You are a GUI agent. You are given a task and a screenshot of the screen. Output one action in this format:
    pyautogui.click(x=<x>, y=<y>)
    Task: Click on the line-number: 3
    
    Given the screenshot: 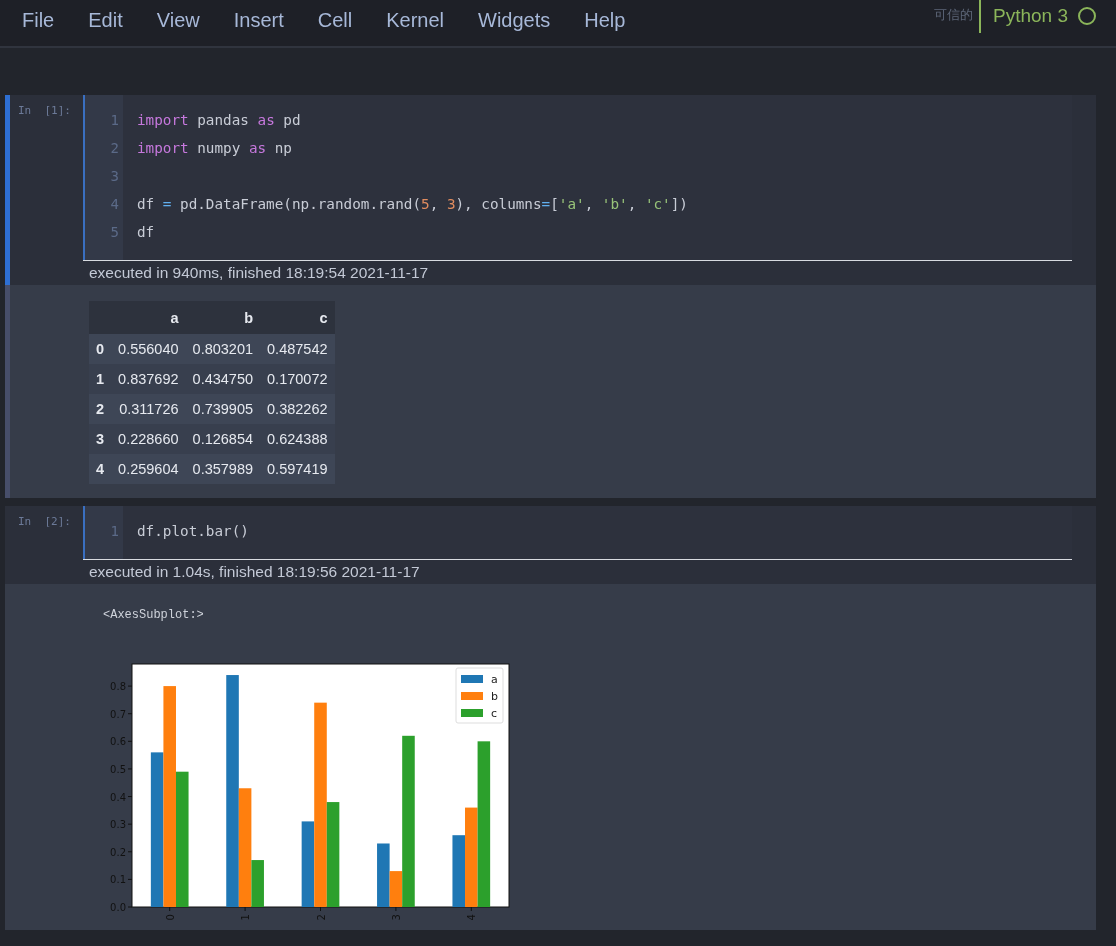 What is the action you would take?
    pyautogui.click(x=114, y=176)
    